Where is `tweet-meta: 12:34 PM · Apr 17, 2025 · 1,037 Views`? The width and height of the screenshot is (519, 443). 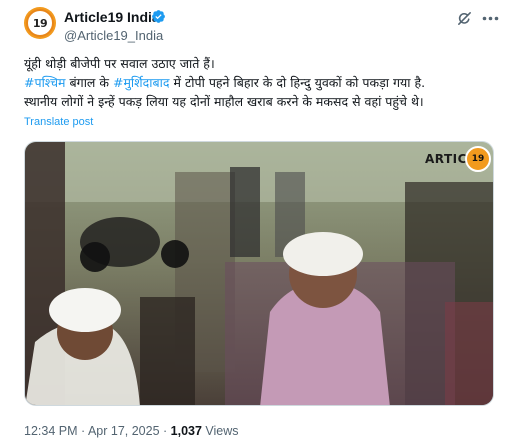
tweet-meta: 12:34 PM · Apr 17, 2025 · 1,037 Views is located at coordinates (131, 431).